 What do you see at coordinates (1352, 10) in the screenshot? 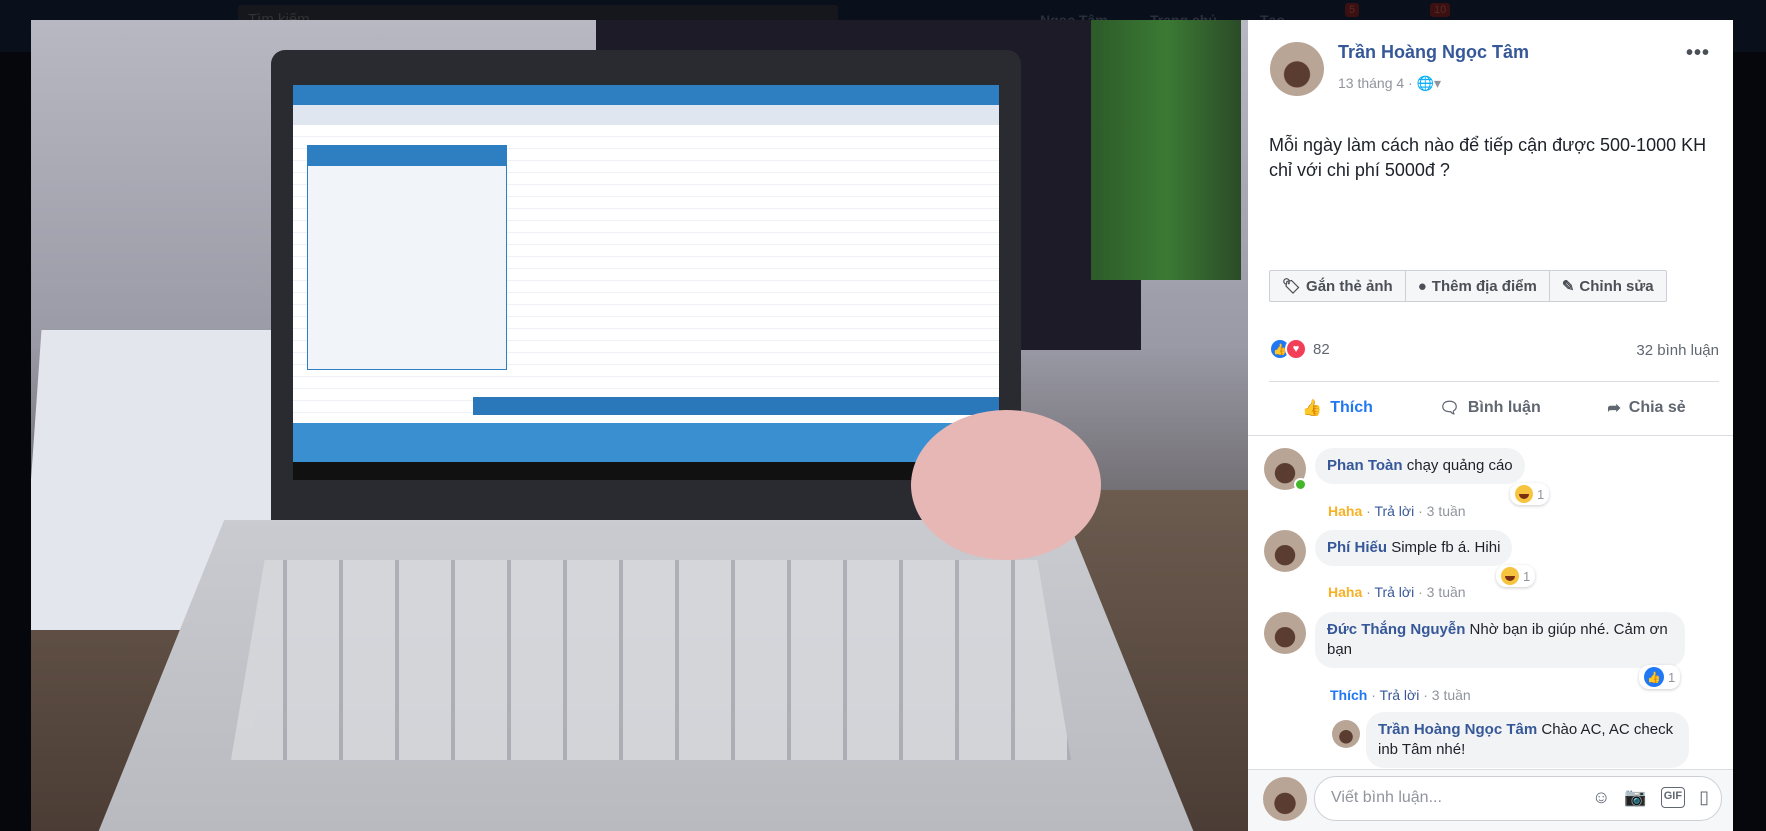
I see `background-badge: 5` at bounding box center [1352, 10].